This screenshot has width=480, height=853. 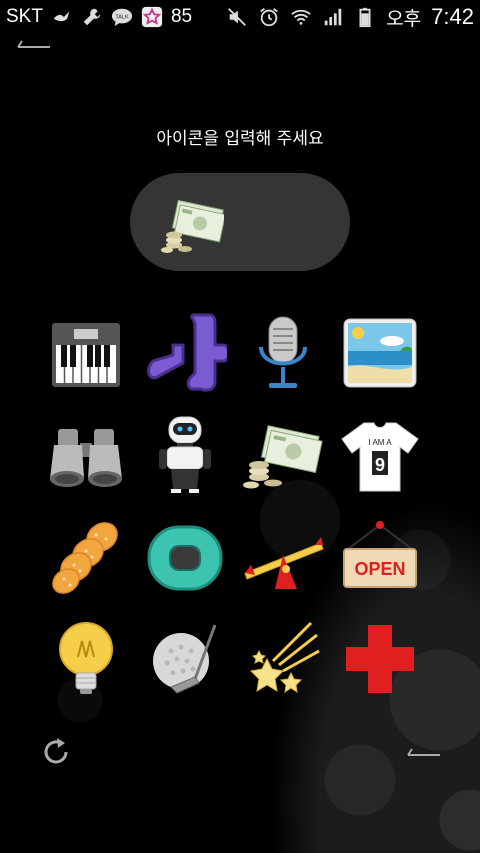 What do you see at coordinates (380, 554) in the screenshot?
I see `open-sign-icon: OPEN` at bounding box center [380, 554].